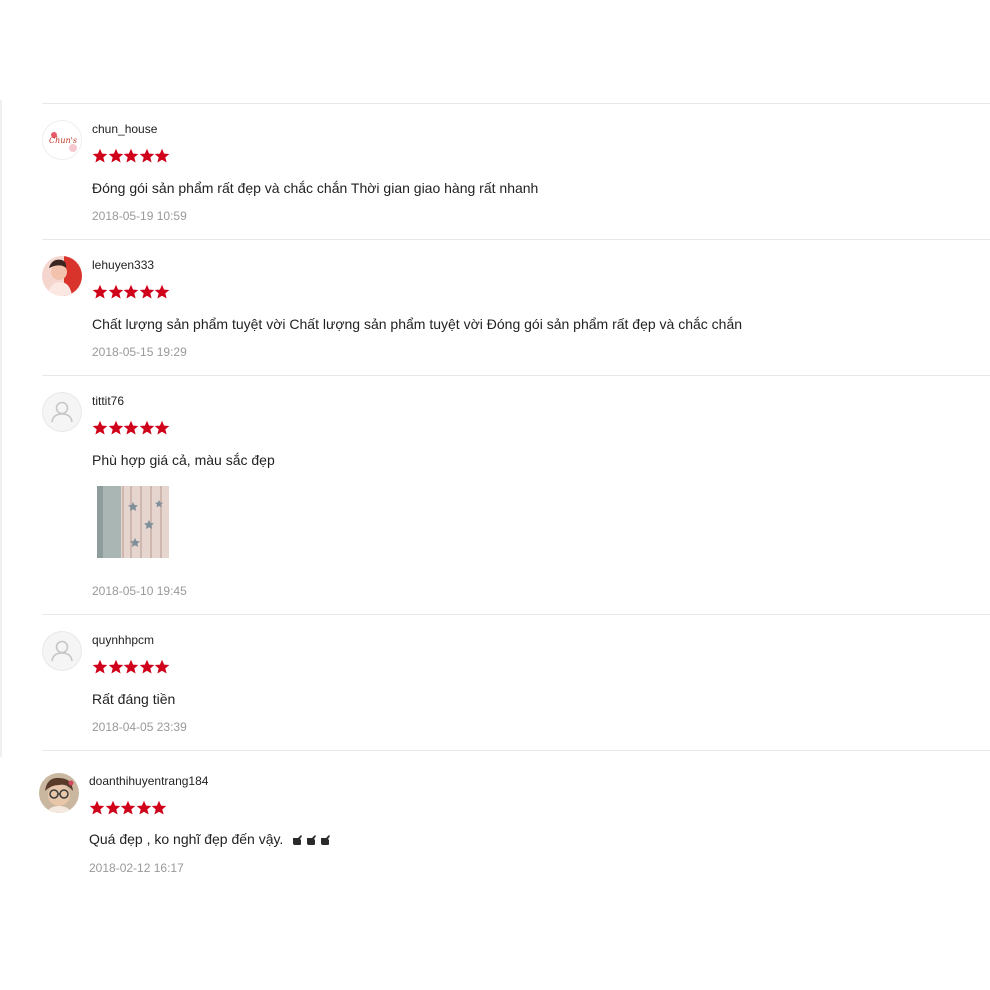 The image size is (990, 990). Describe the element at coordinates (108, 401) in the screenshot. I see `username: tittit76` at that location.